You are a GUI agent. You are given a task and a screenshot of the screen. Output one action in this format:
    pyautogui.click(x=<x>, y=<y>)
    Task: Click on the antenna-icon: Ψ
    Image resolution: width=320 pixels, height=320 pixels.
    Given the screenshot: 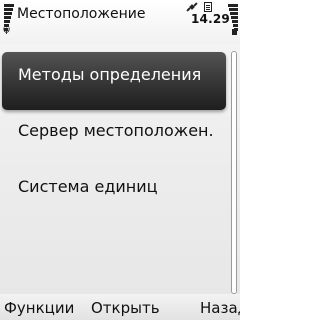 What is the action you would take?
    pyautogui.click(x=7, y=32)
    